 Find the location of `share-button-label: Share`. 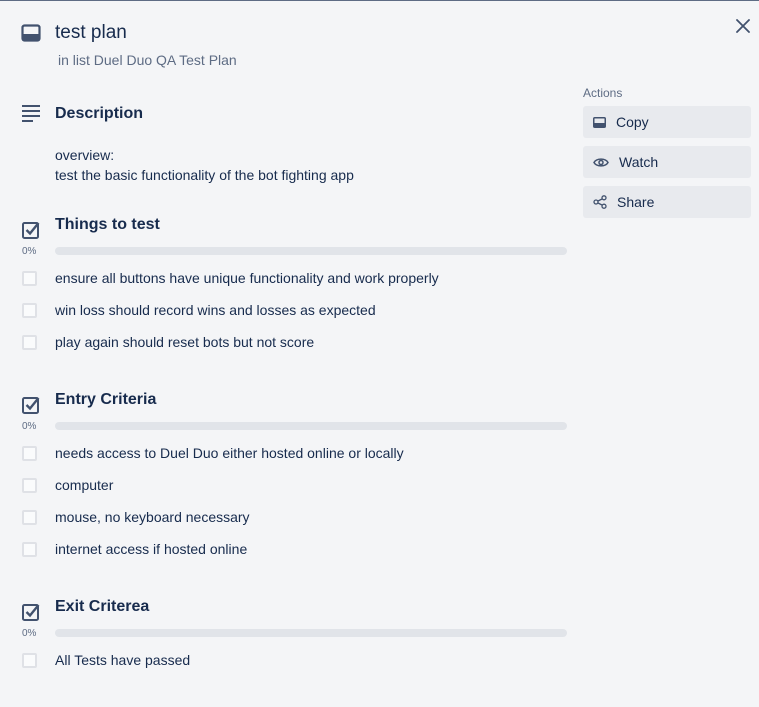

share-button-label: Share is located at coordinates (636, 202).